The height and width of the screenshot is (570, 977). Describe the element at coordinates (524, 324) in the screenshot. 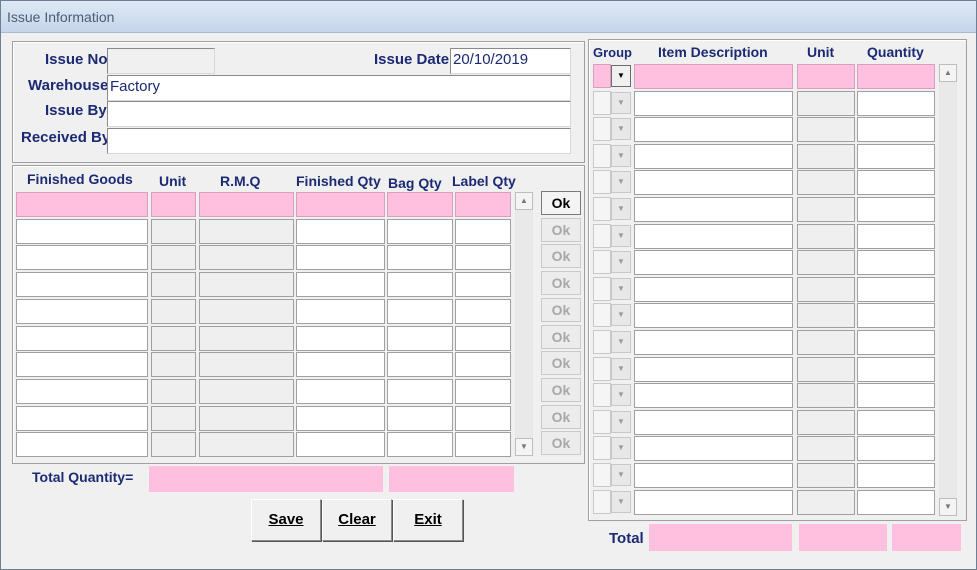

I see `finished-goods-scrollbar: ▲ ▼` at that location.